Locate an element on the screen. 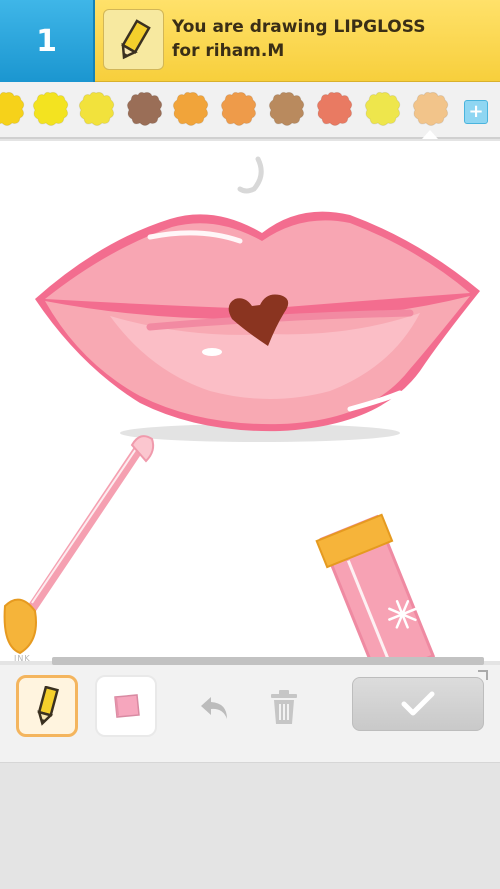 This screenshot has width=500, height=889. checkmark-icon is located at coordinates (418, 703).